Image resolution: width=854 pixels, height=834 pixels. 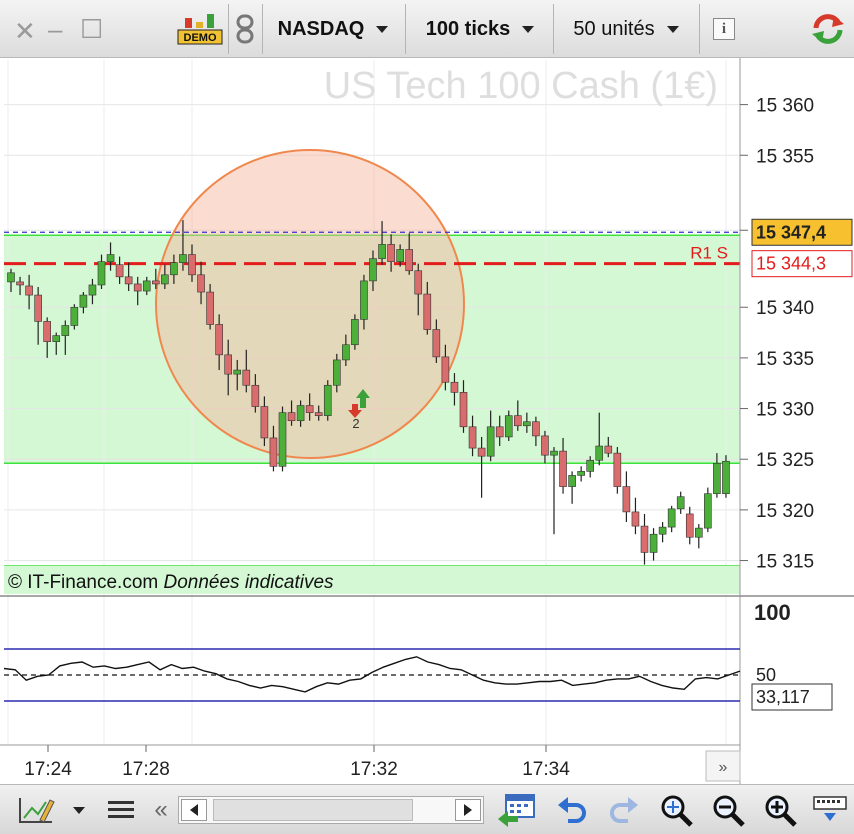 I want to click on scroll-left-button, so click(x=194, y=810).